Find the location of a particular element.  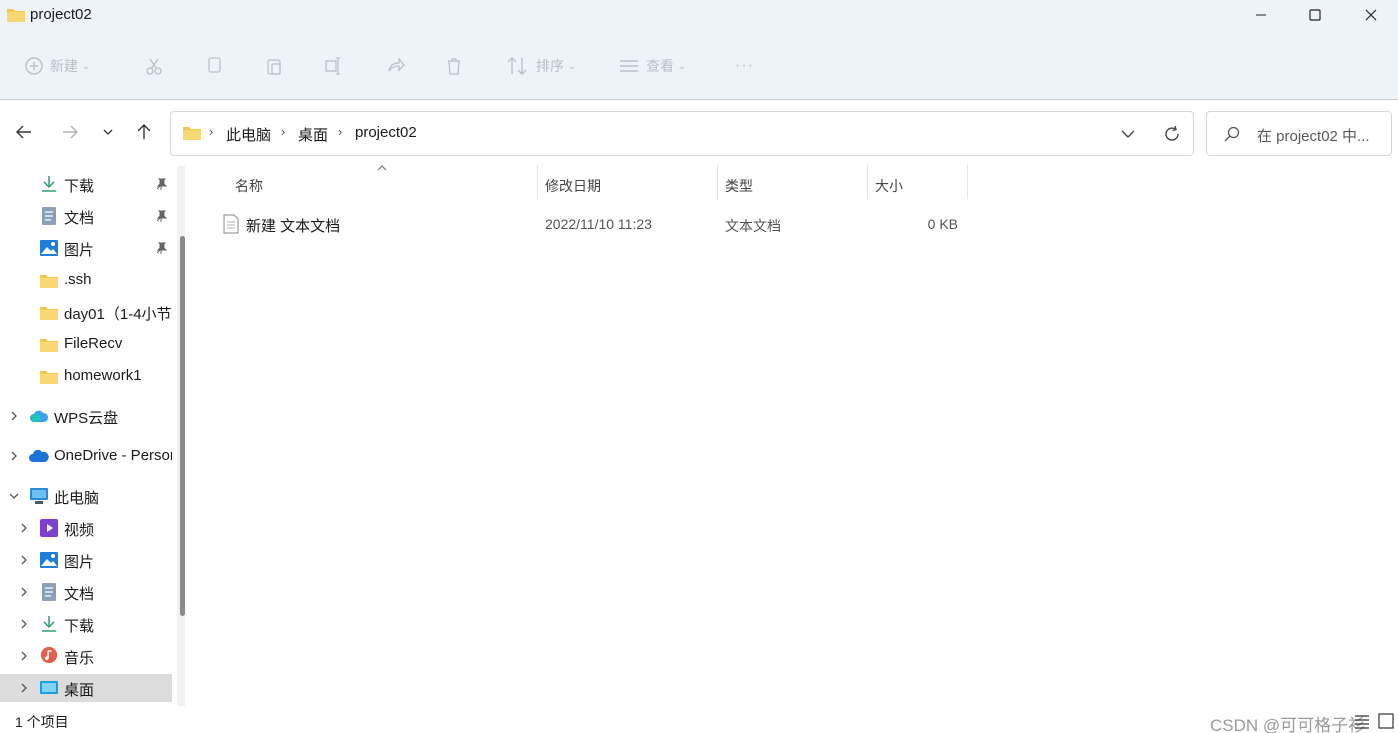

maximize-button is located at coordinates (1315, 15).